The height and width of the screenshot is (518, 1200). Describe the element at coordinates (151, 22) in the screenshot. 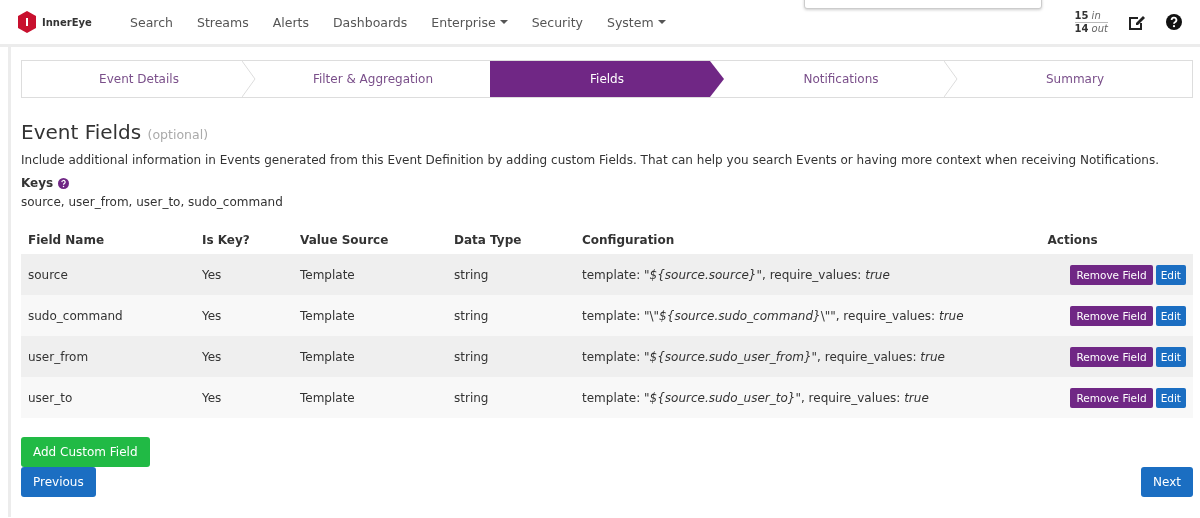

I see `nav-link: Search` at that location.